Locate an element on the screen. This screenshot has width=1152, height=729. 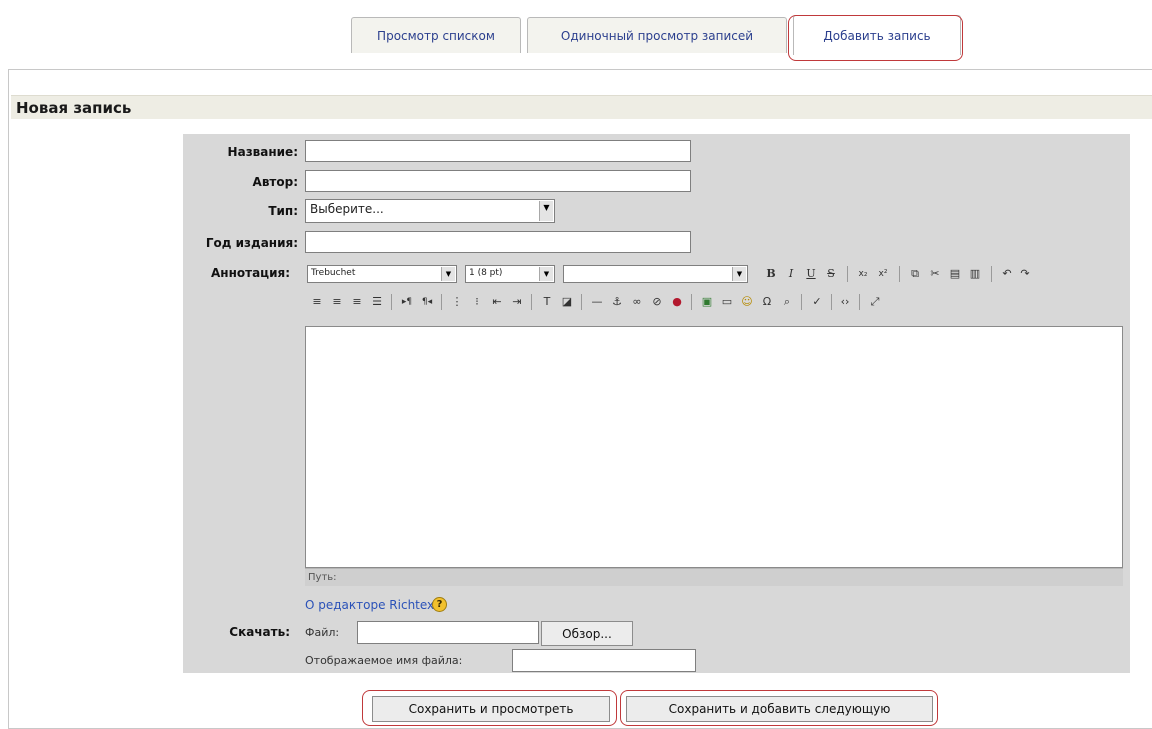
section-title: Новая запись is located at coordinates (74, 108).